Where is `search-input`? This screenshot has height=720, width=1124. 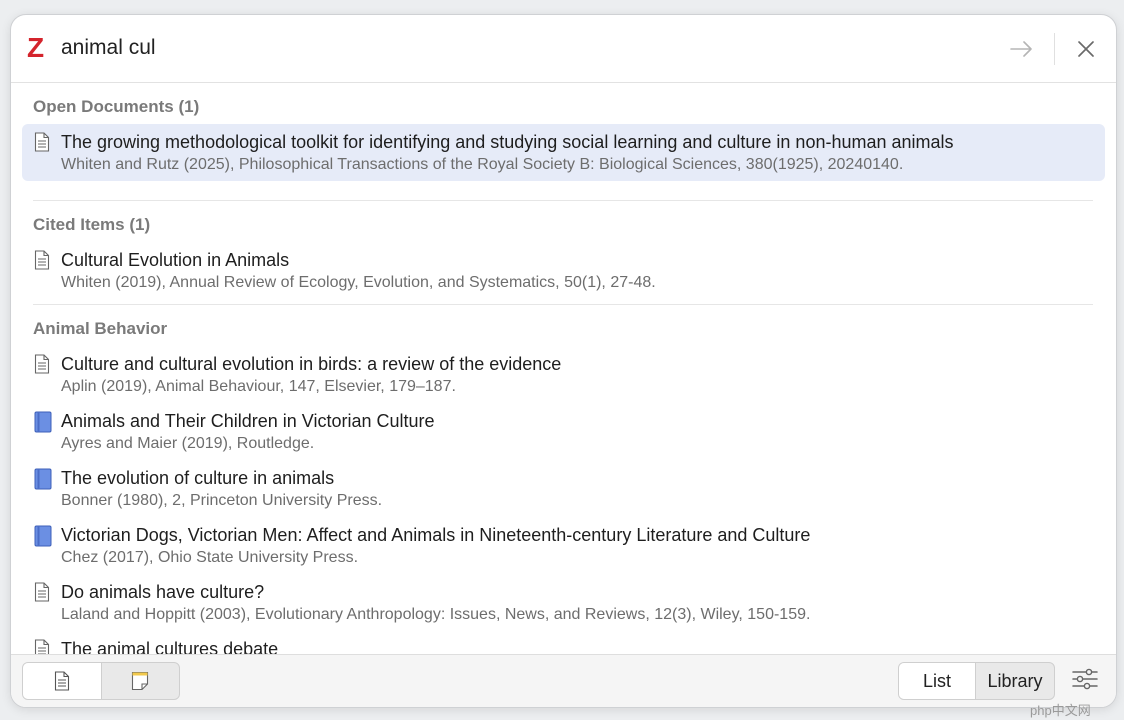
search-input is located at coordinates (511, 48).